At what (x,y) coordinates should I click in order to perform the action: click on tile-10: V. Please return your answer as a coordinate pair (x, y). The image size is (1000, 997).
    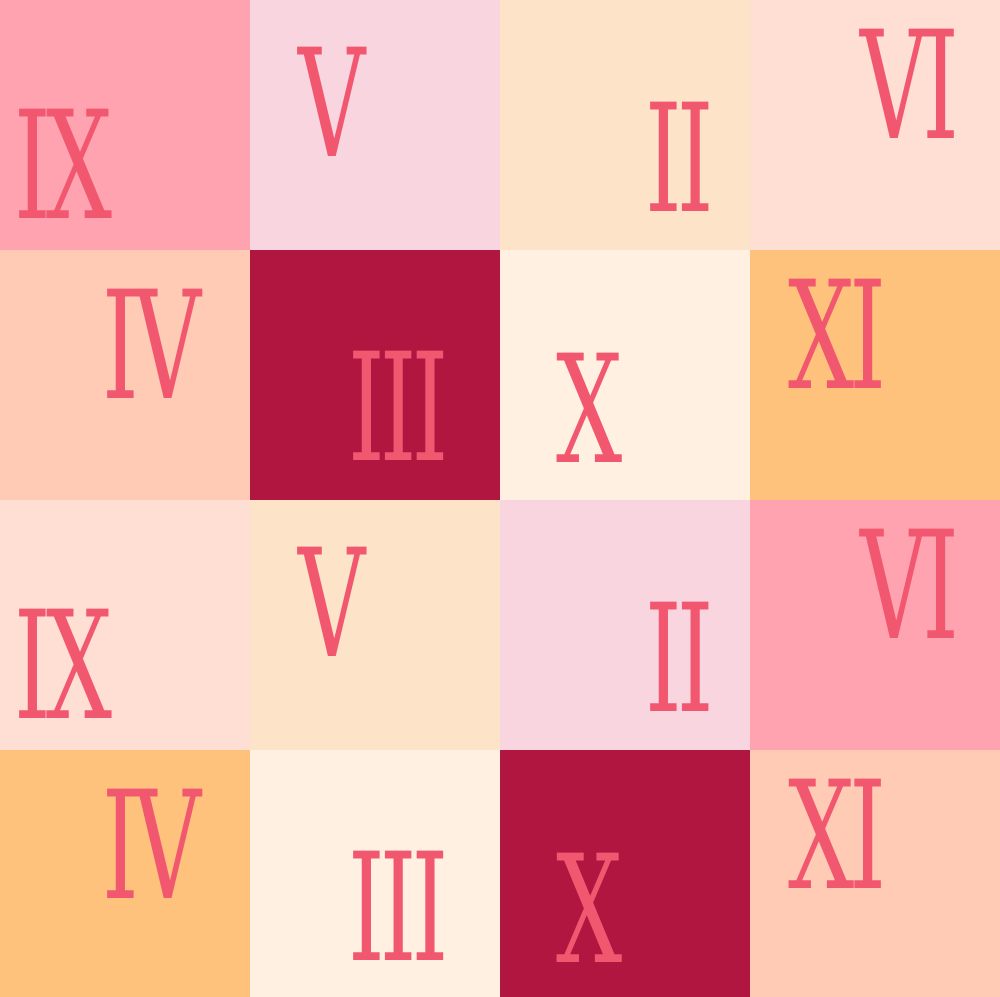
    Looking at the image, I should click on (375, 625).